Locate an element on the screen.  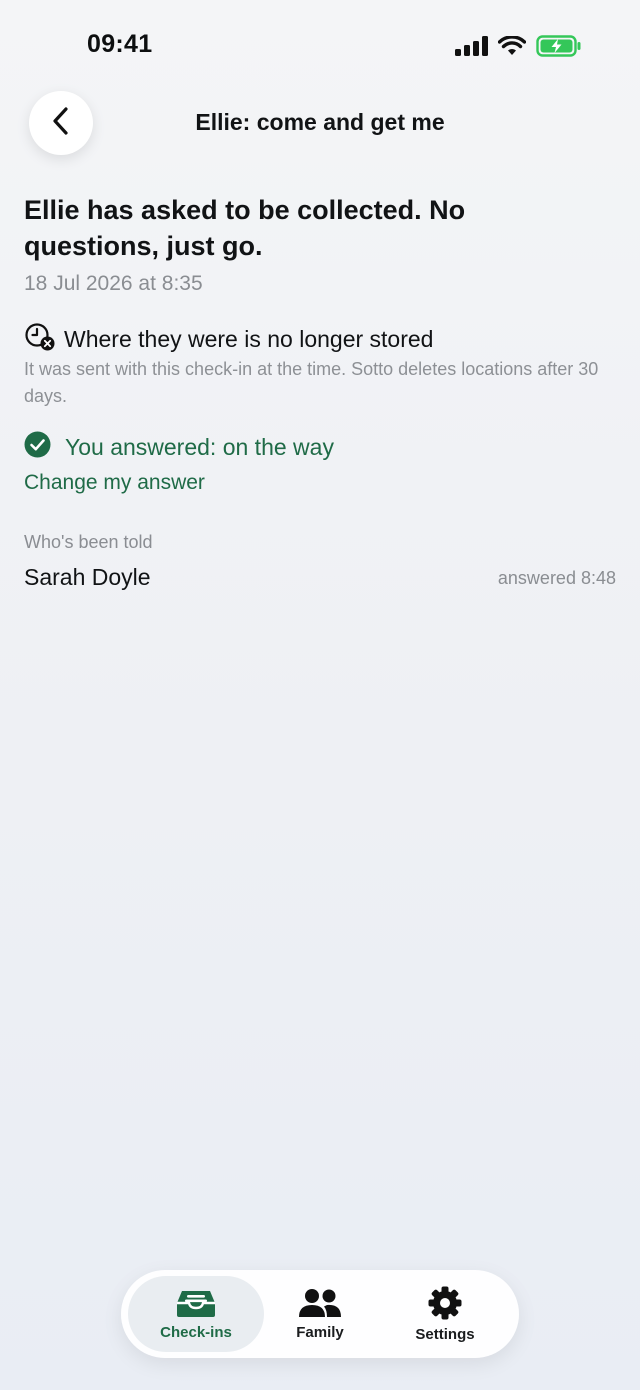
tab-label: Family is located at coordinates (320, 1332).